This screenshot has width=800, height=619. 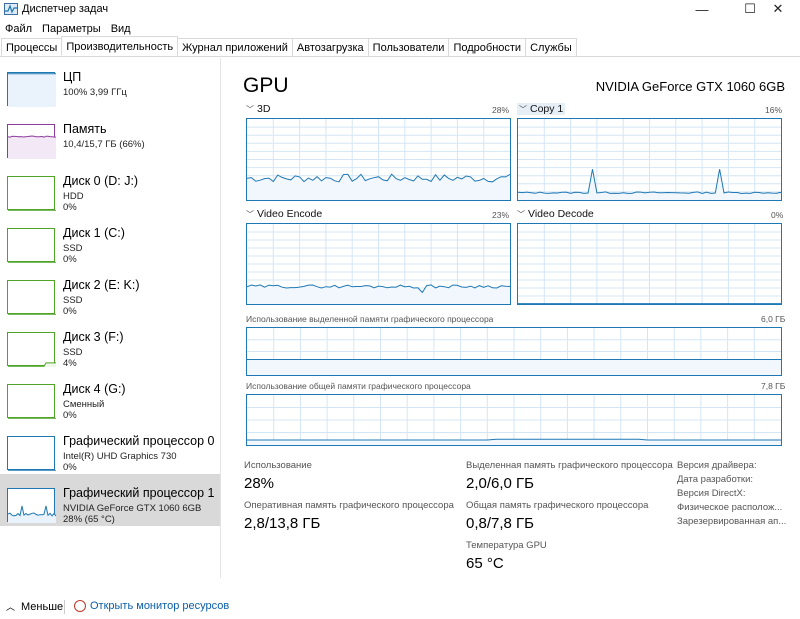 What do you see at coordinates (11, 607) in the screenshot?
I see `chevron-up-icon: ︿` at bounding box center [11, 607].